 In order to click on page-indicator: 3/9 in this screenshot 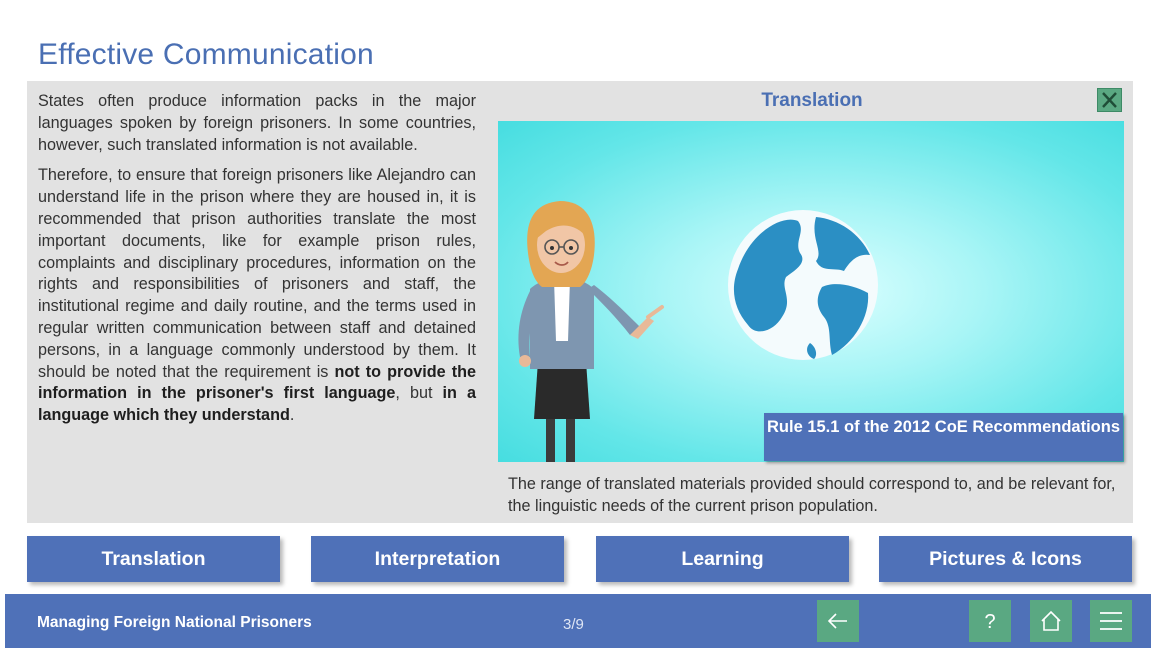, I will do `click(573, 624)`.